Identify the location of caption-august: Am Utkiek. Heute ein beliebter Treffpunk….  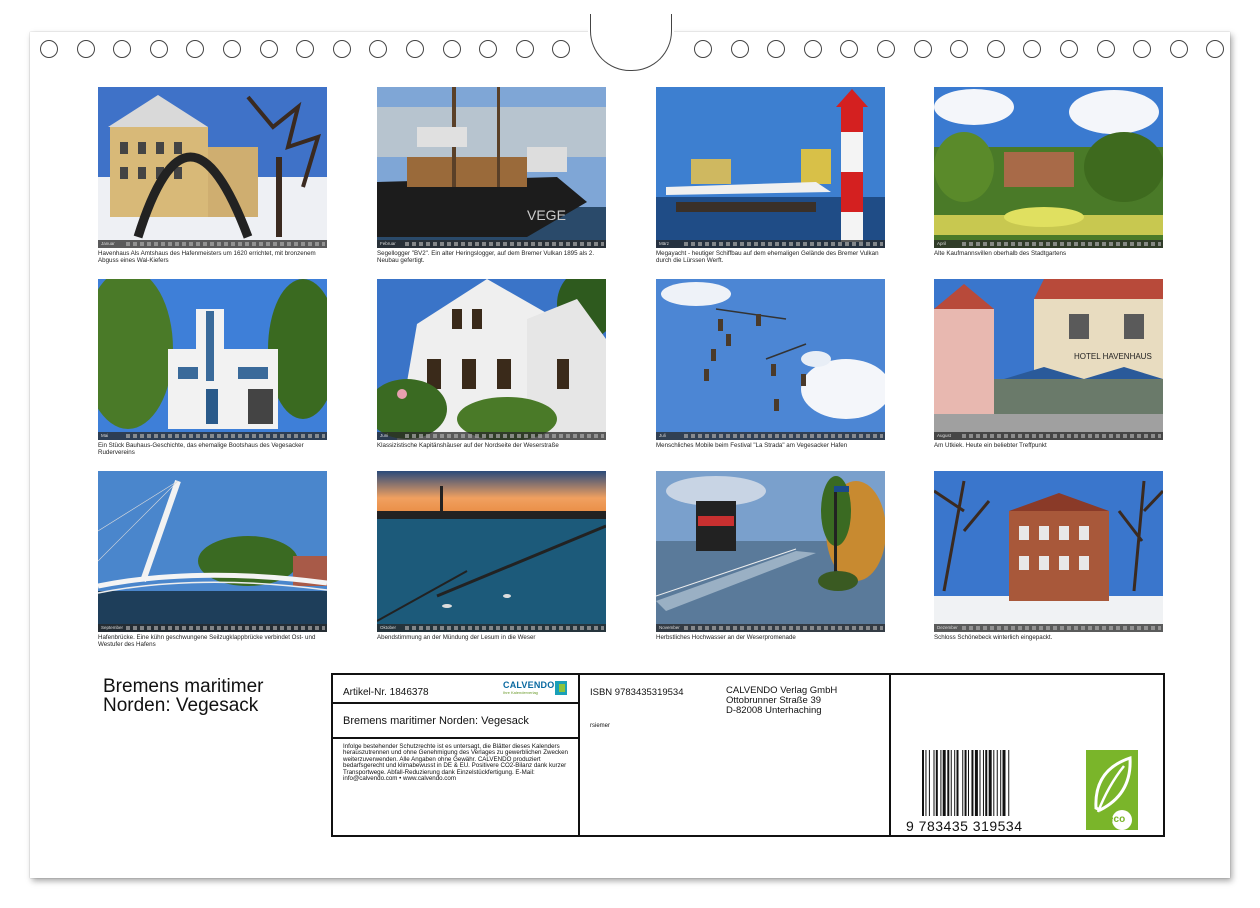
(990, 445).